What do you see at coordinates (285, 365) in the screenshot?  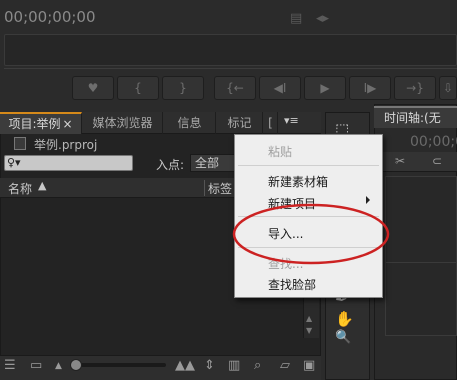 I see `new-bin-icon: ▱` at bounding box center [285, 365].